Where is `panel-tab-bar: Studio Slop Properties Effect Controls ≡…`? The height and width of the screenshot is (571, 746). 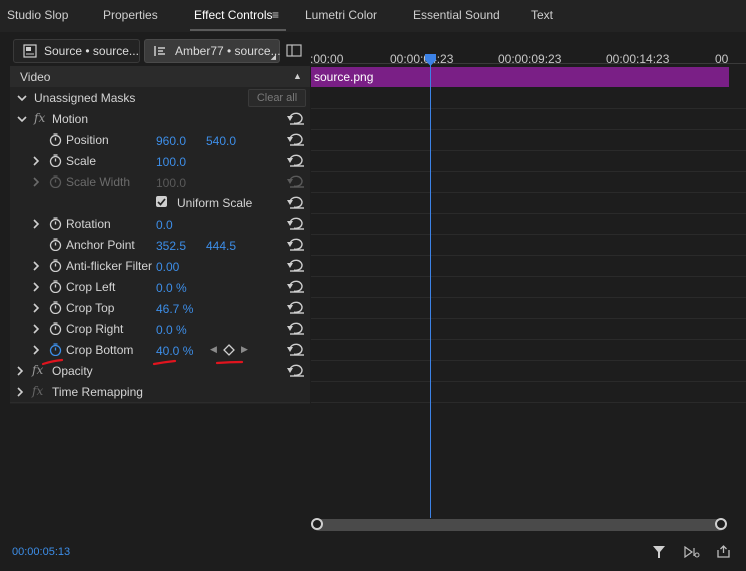 panel-tab-bar: Studio Slop Properties Effect Controls ≡… is located at coordinates (373, 16).